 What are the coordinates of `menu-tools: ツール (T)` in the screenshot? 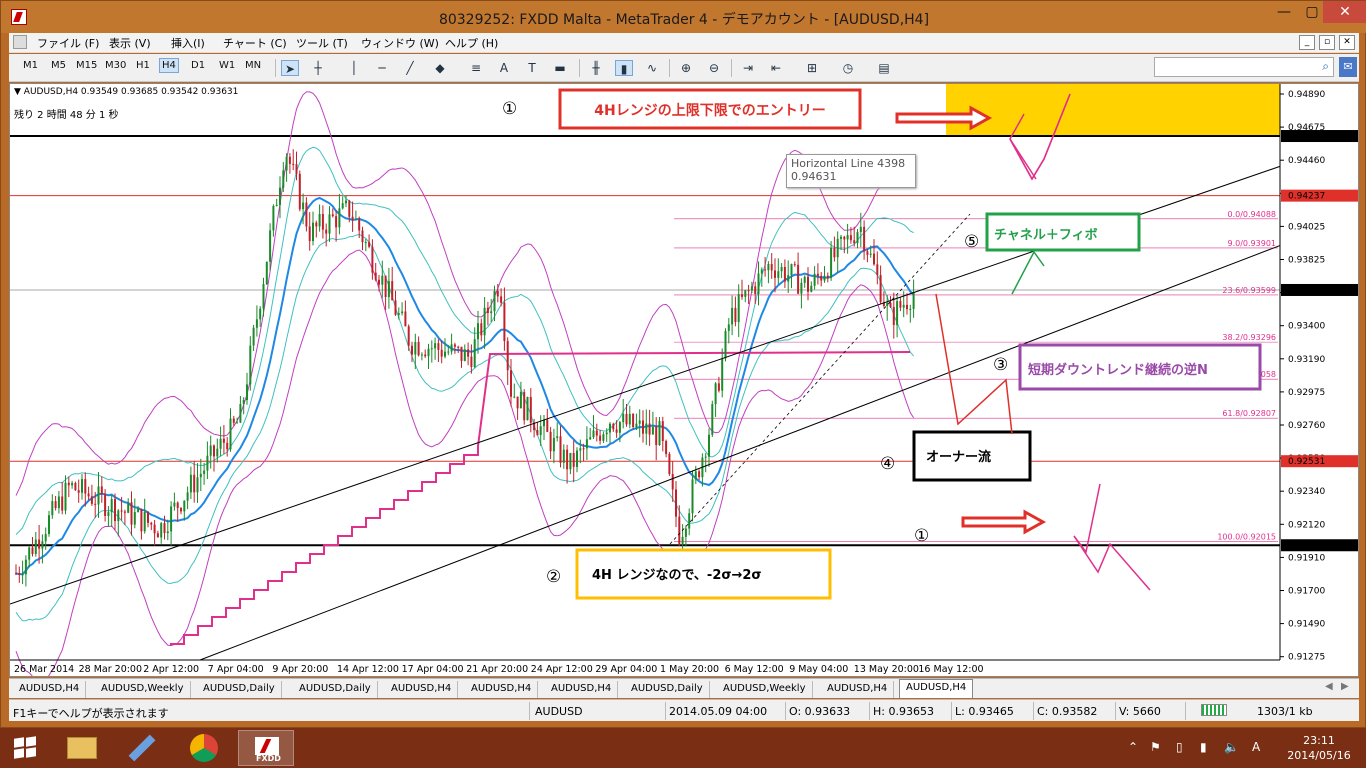 It's located at (322, 43).